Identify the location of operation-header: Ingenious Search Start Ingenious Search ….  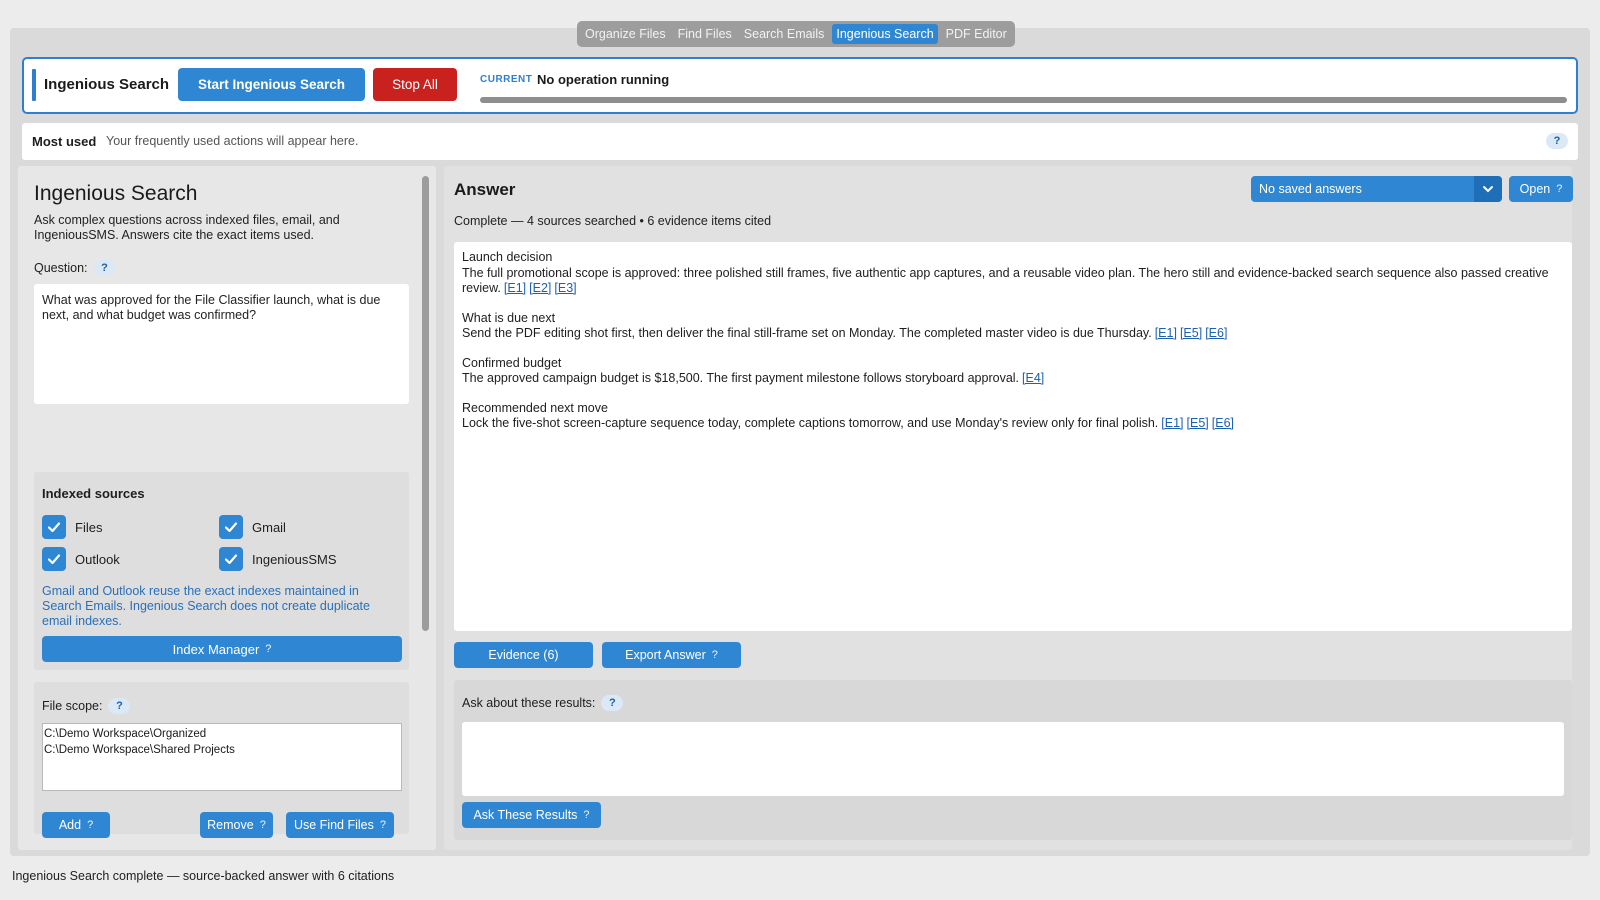
(800, 85).